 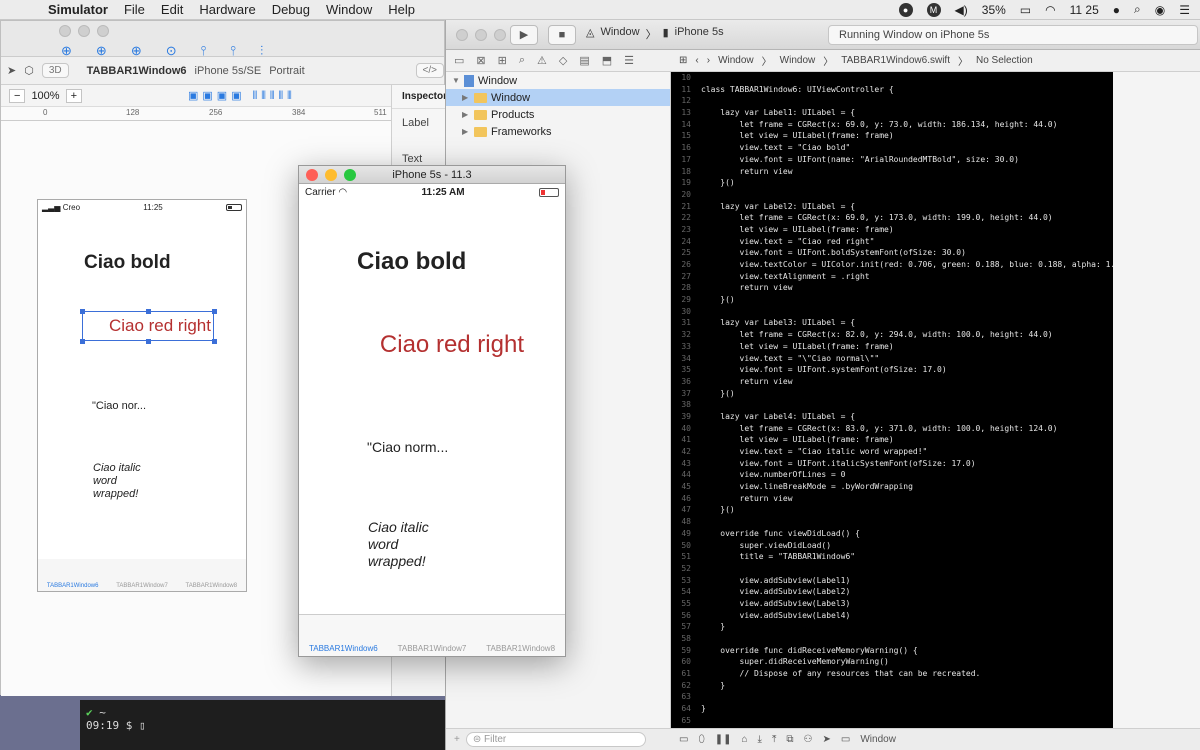 What do you see at coordinates (11, 70) in the screenshot?
I see `navigate-icon: ➤` at bounding box center [11, 70].